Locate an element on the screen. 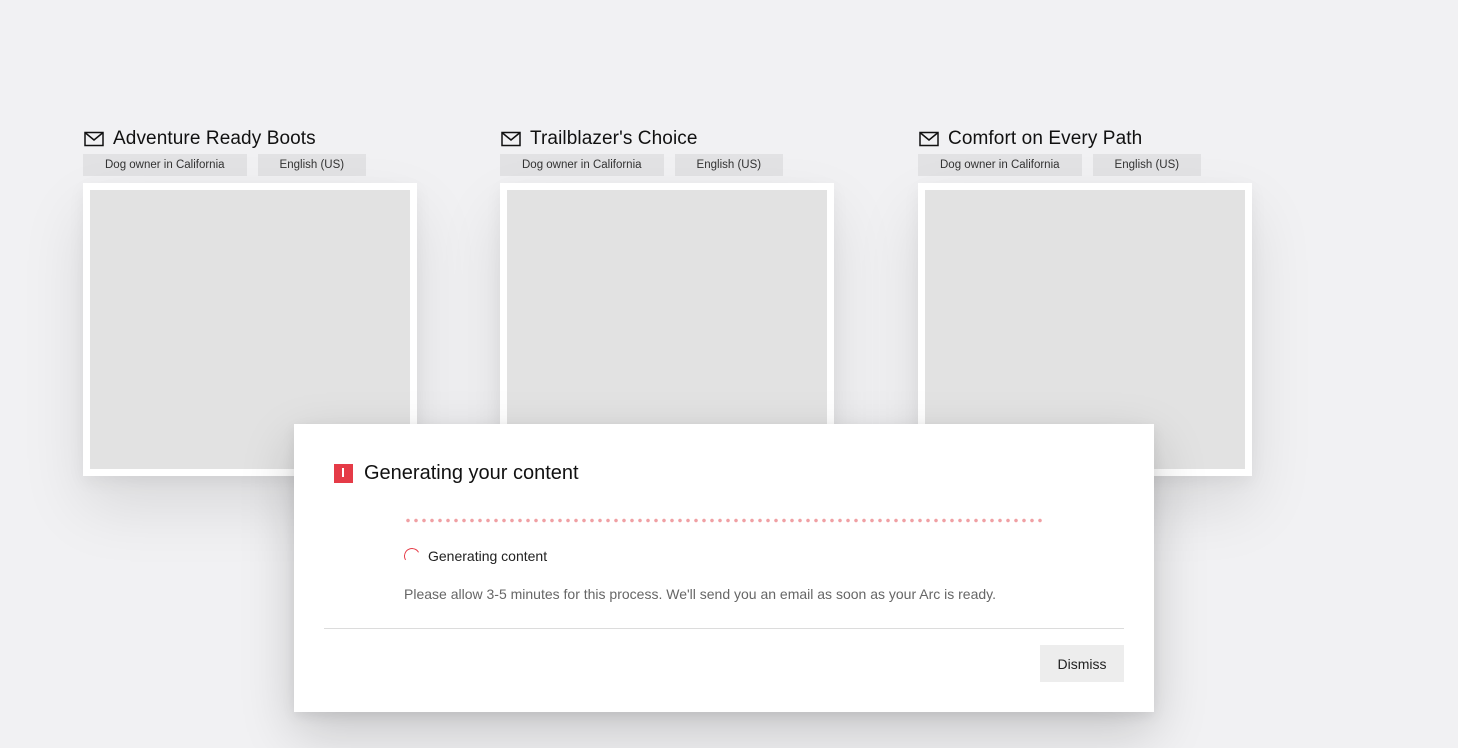 This screenshot has width=1458, height=748. card-title: Comfort on Every Path is located at coordinates (1045, 138).